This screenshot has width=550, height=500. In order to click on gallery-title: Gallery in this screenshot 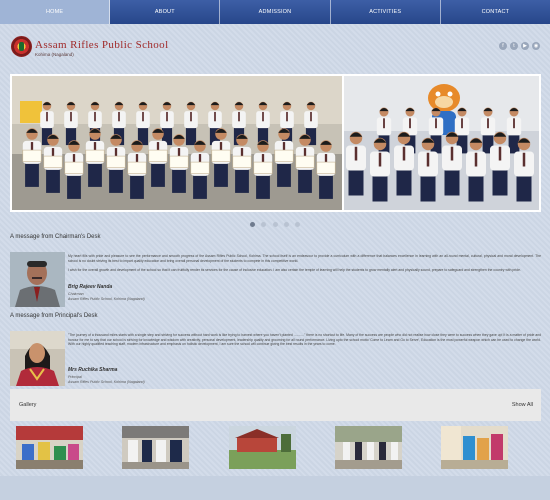, I will do `click(28, 405)`.